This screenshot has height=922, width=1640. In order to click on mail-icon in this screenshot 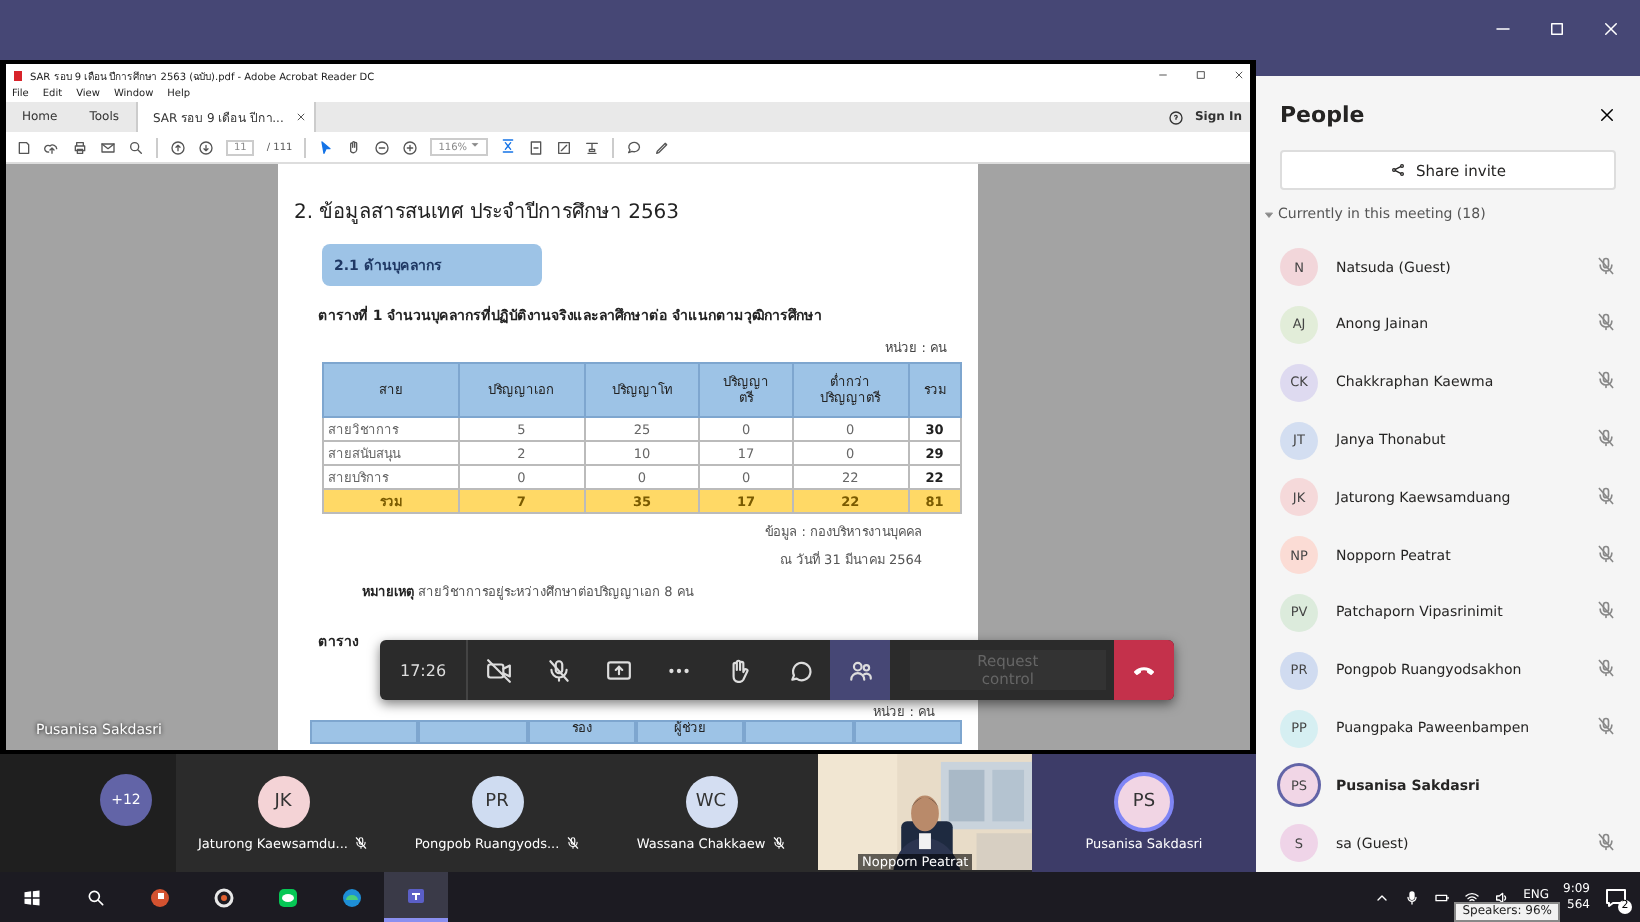, I will do `click(108, 147)`.